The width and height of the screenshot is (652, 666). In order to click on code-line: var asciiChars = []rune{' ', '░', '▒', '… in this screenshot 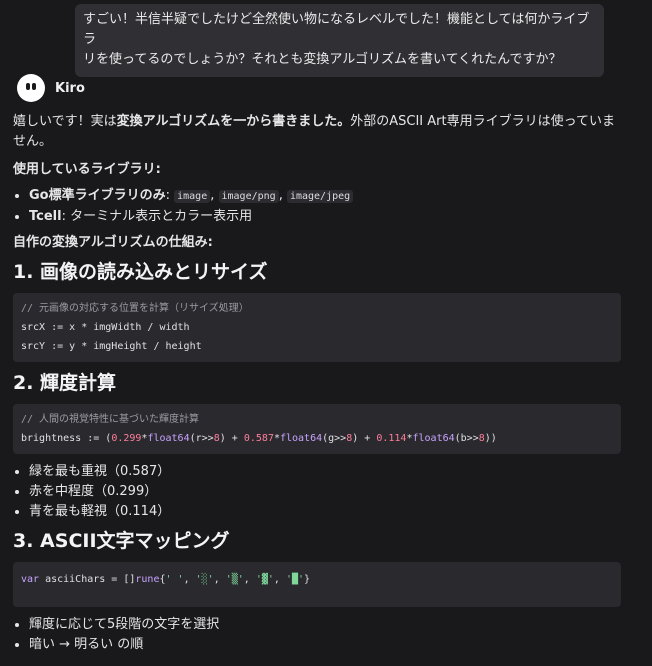, I will do `click(166, 579)`.